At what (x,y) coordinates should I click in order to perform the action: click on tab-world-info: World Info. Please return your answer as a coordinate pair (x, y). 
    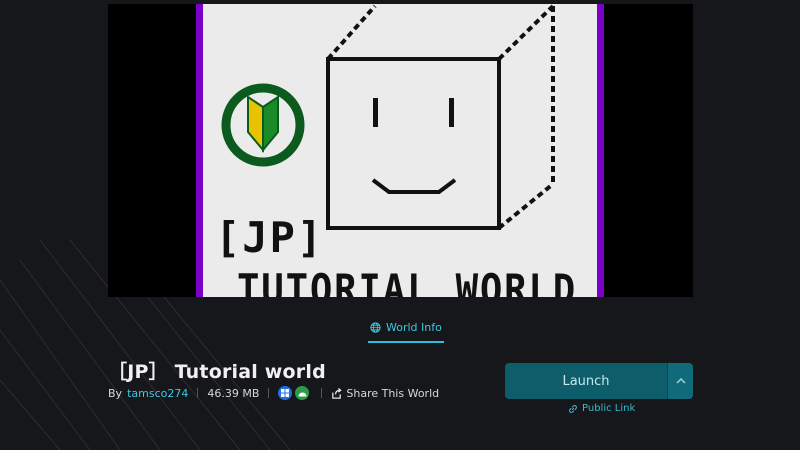
    Looking at the image, I should click on (406, 329).